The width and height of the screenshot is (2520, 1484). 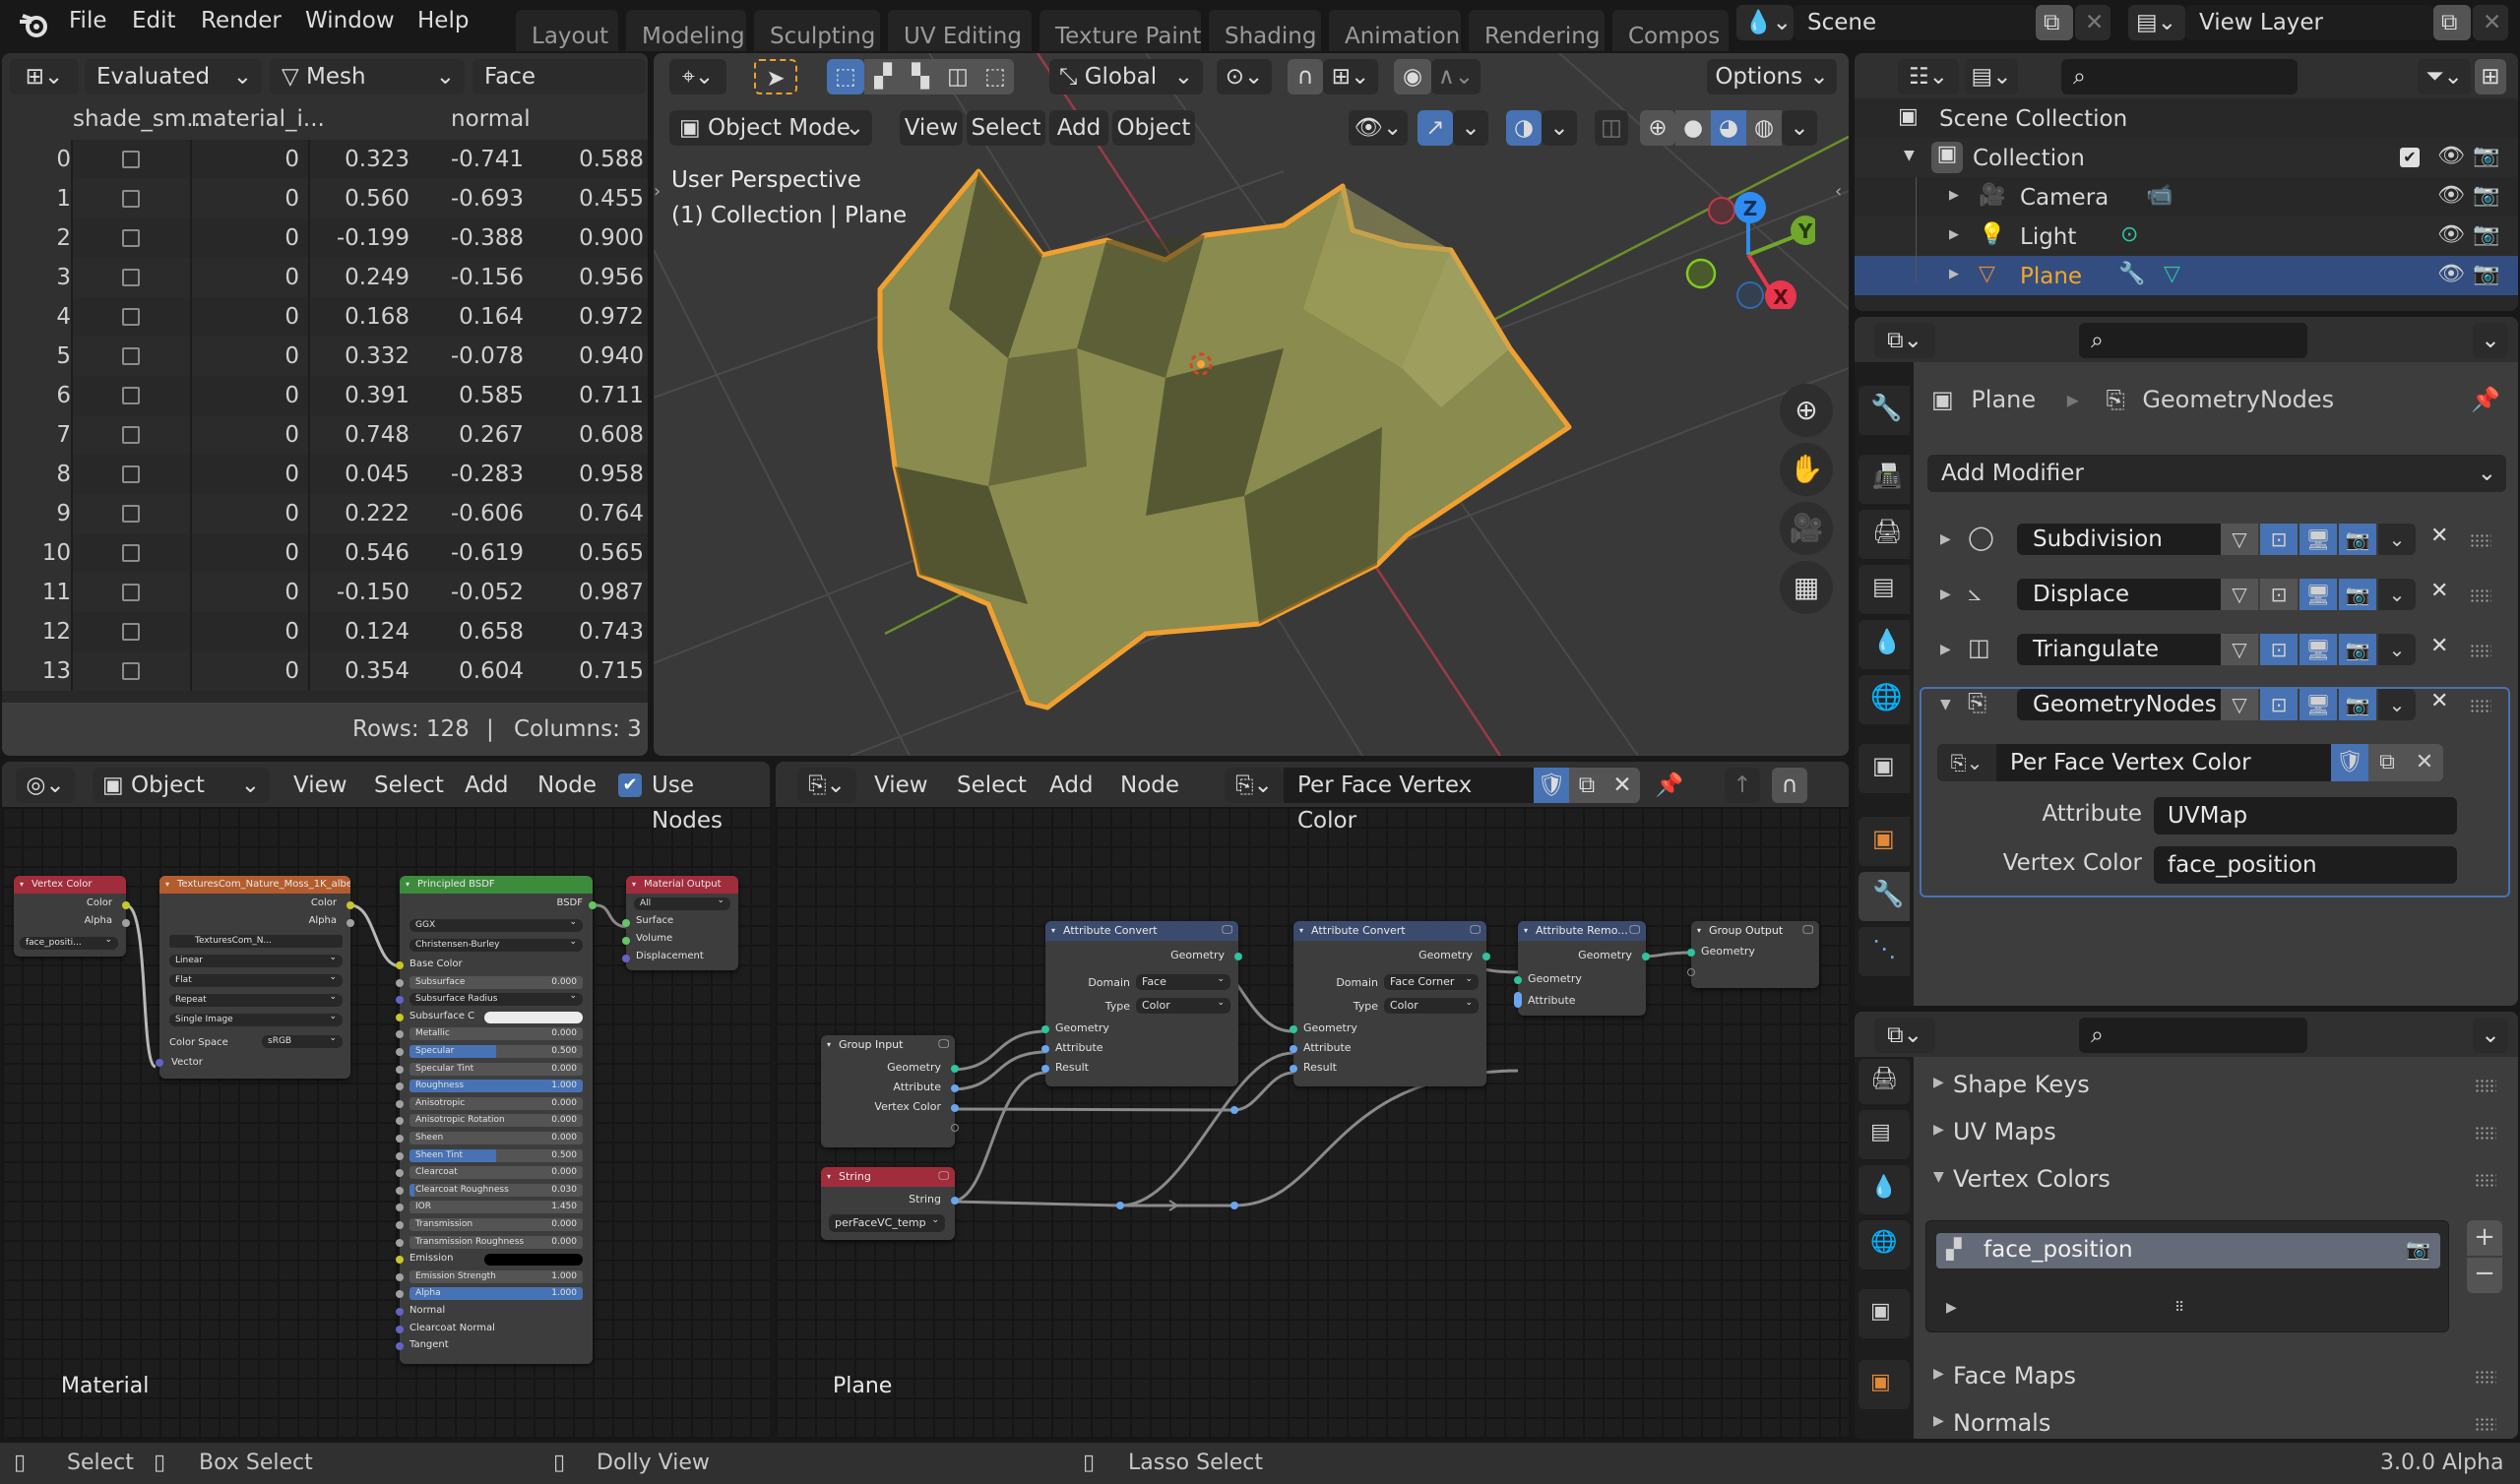 I want to click on select-mode-subtract-button: ▚, so click(x=920, y=76).